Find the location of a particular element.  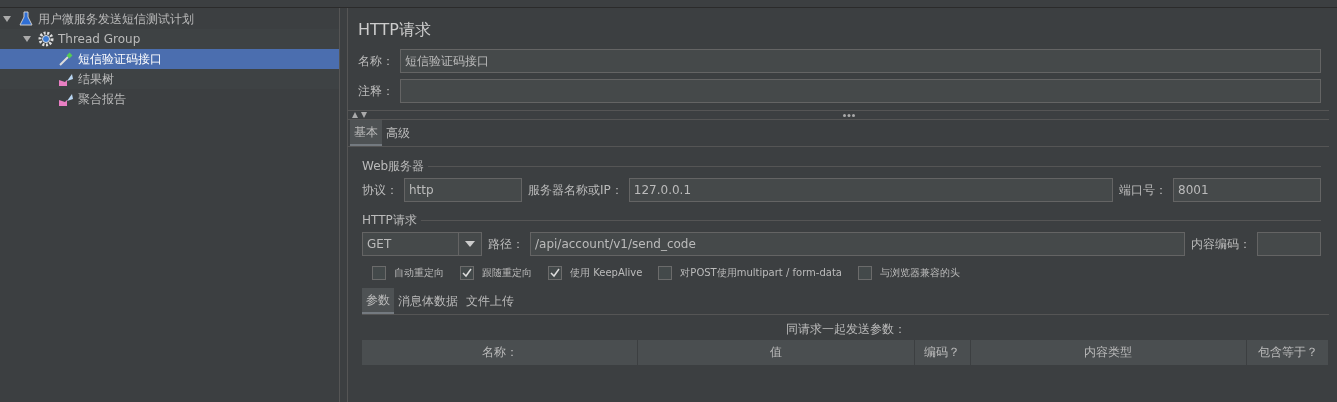

splitter-handle-icon is located at coordinates (848, 115).